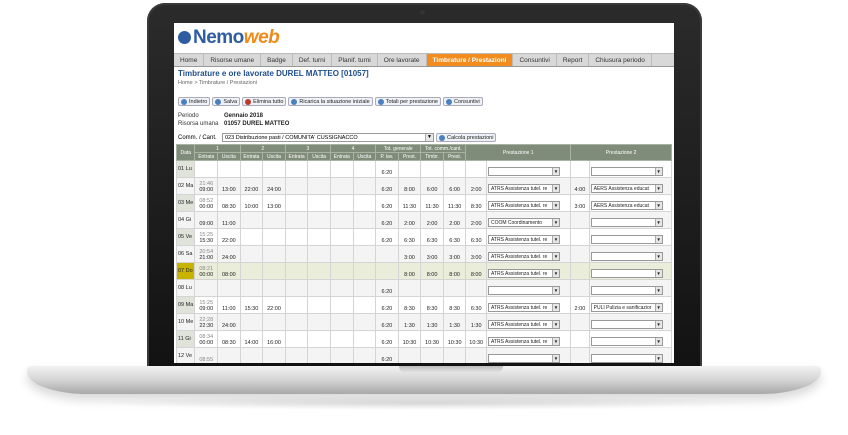 The height and width of the screenshot is (435, 848). Describe the element at coordinates (229, 220) in the screenshot. I see `uscita-1-cell: 11:00` at that location.